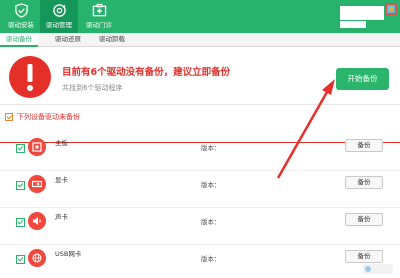  Describe the element at coordinates (59, 25) in the screenshot. I see `nav-label: 驱动管理` at that location.